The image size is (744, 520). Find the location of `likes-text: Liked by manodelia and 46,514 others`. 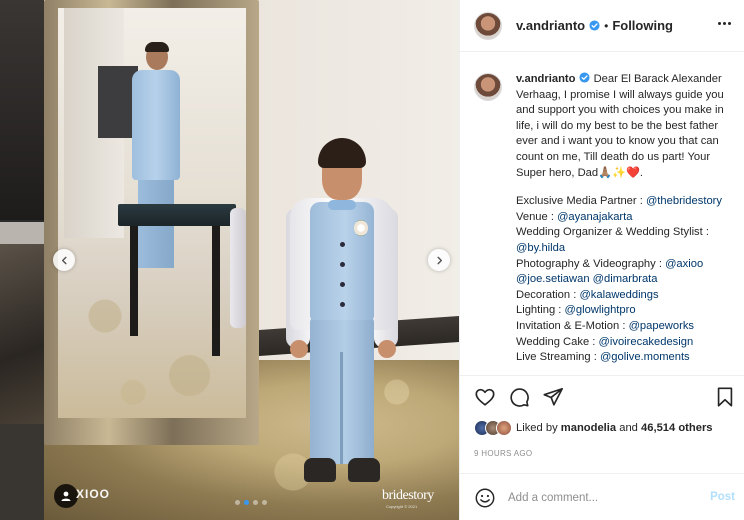

likes-text: Liked by manodelia and 46,514 others is located at coordinates (614, 428).